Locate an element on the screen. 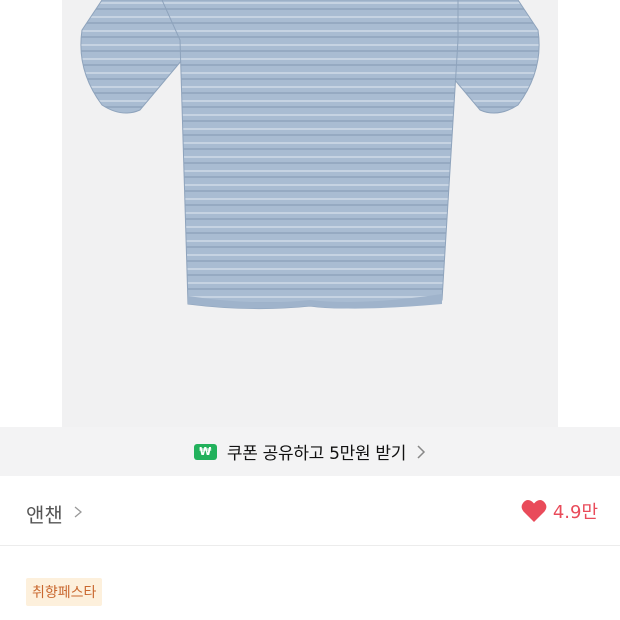  coupon-share-banner: ₩ 쿠폰 공유하고 5만원 받기 is located at coordinates (310, 451).